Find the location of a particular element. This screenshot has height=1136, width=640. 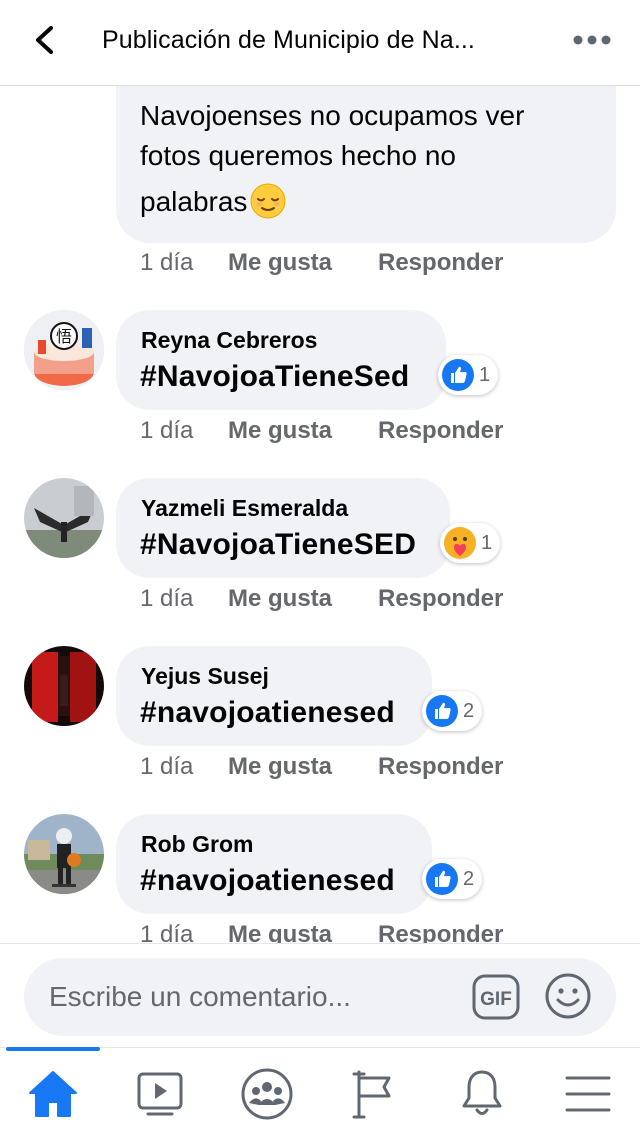

more-options-button is located at coordinates (592, 40).